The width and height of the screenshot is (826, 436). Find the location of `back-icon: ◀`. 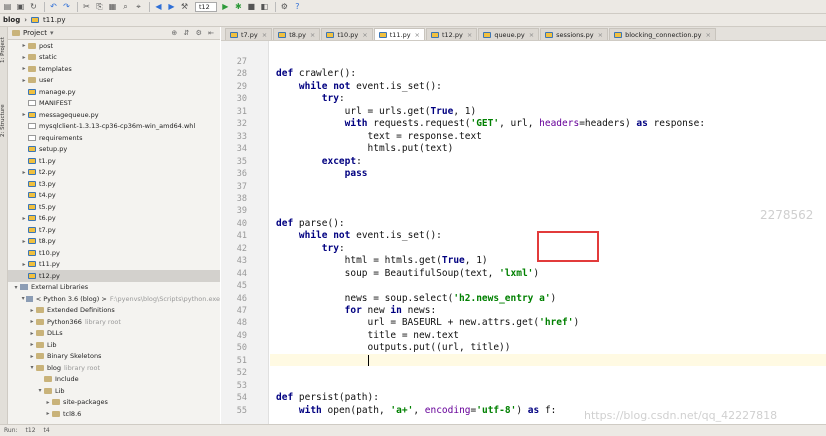

back-icon: ◀ is located at coordinates (158, 6).